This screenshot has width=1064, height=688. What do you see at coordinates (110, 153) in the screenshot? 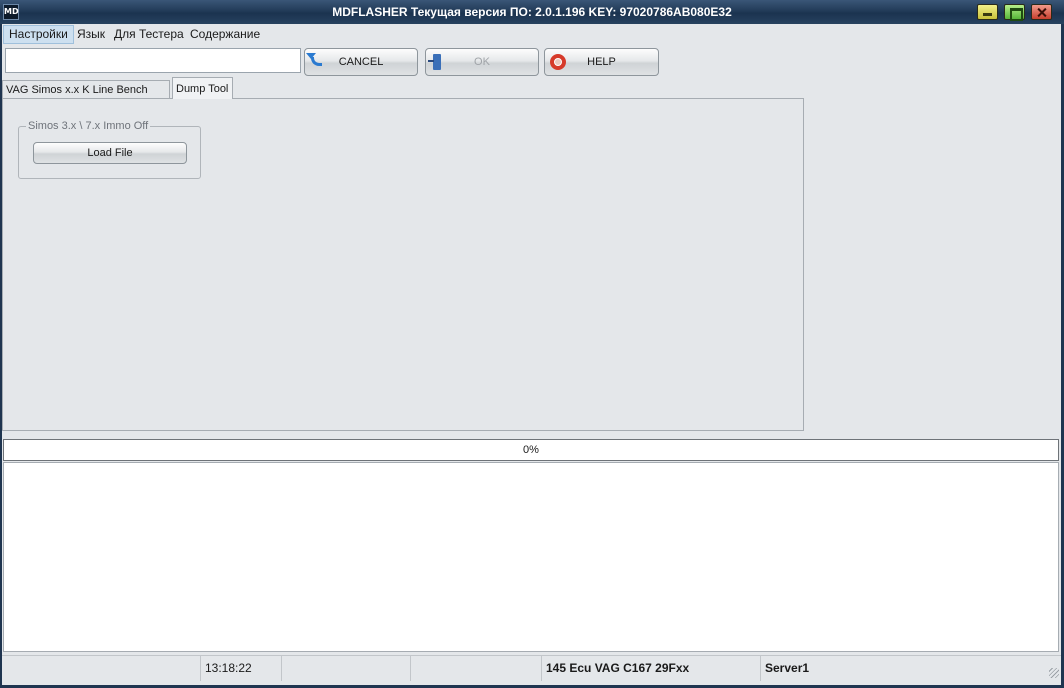
I see `load-file-button: Load File` at bounding box center [110, 153].